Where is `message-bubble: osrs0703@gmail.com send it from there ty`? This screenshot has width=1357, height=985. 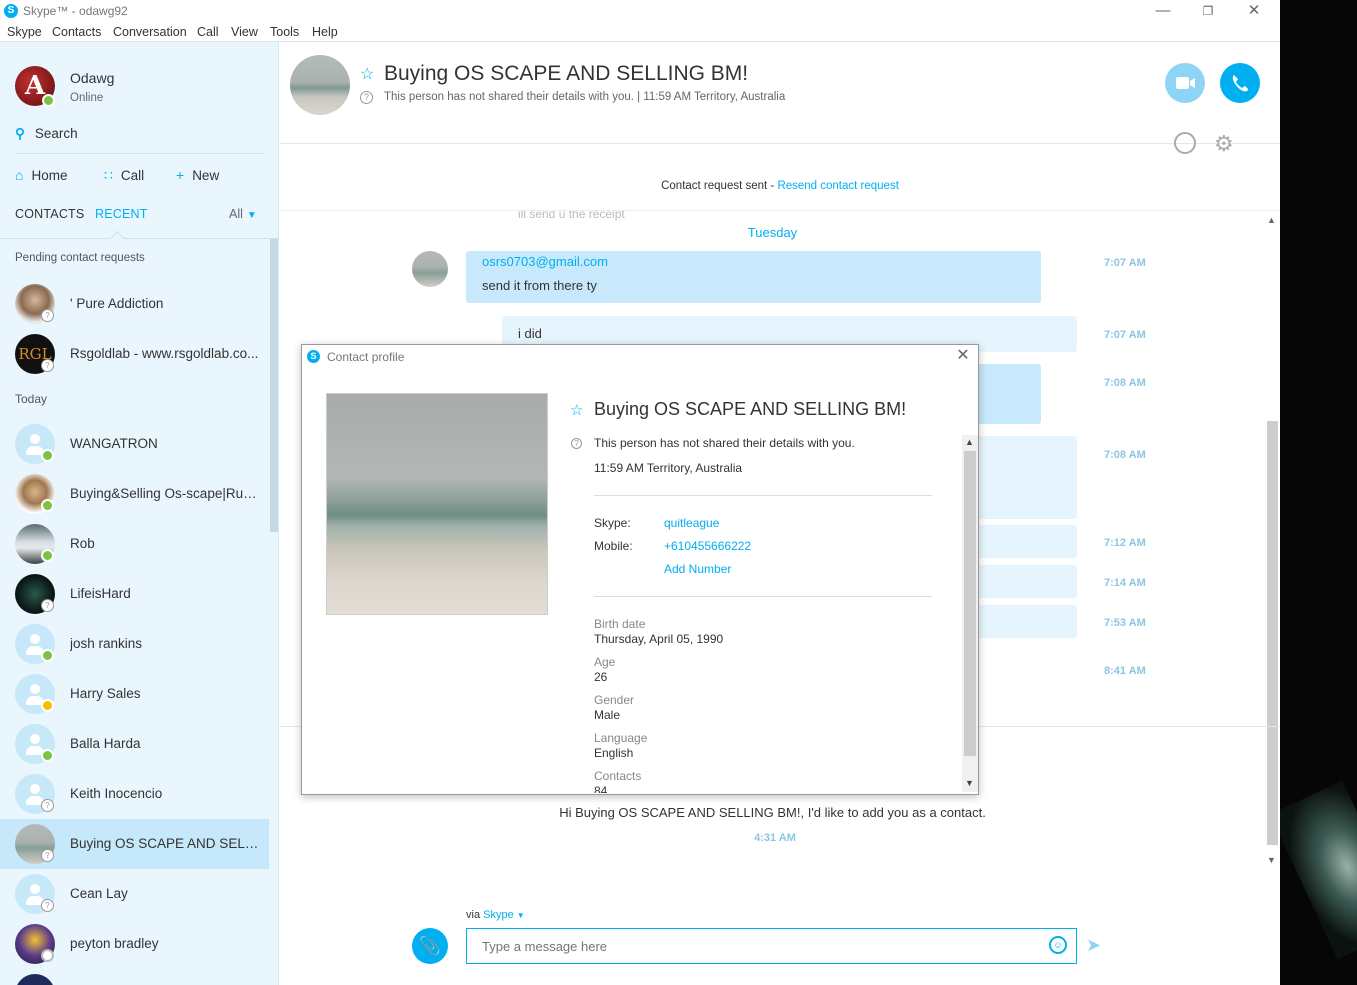 message-bubble: osrs0703@gmail.com send it from there ty is located at coordinates (753, 277).